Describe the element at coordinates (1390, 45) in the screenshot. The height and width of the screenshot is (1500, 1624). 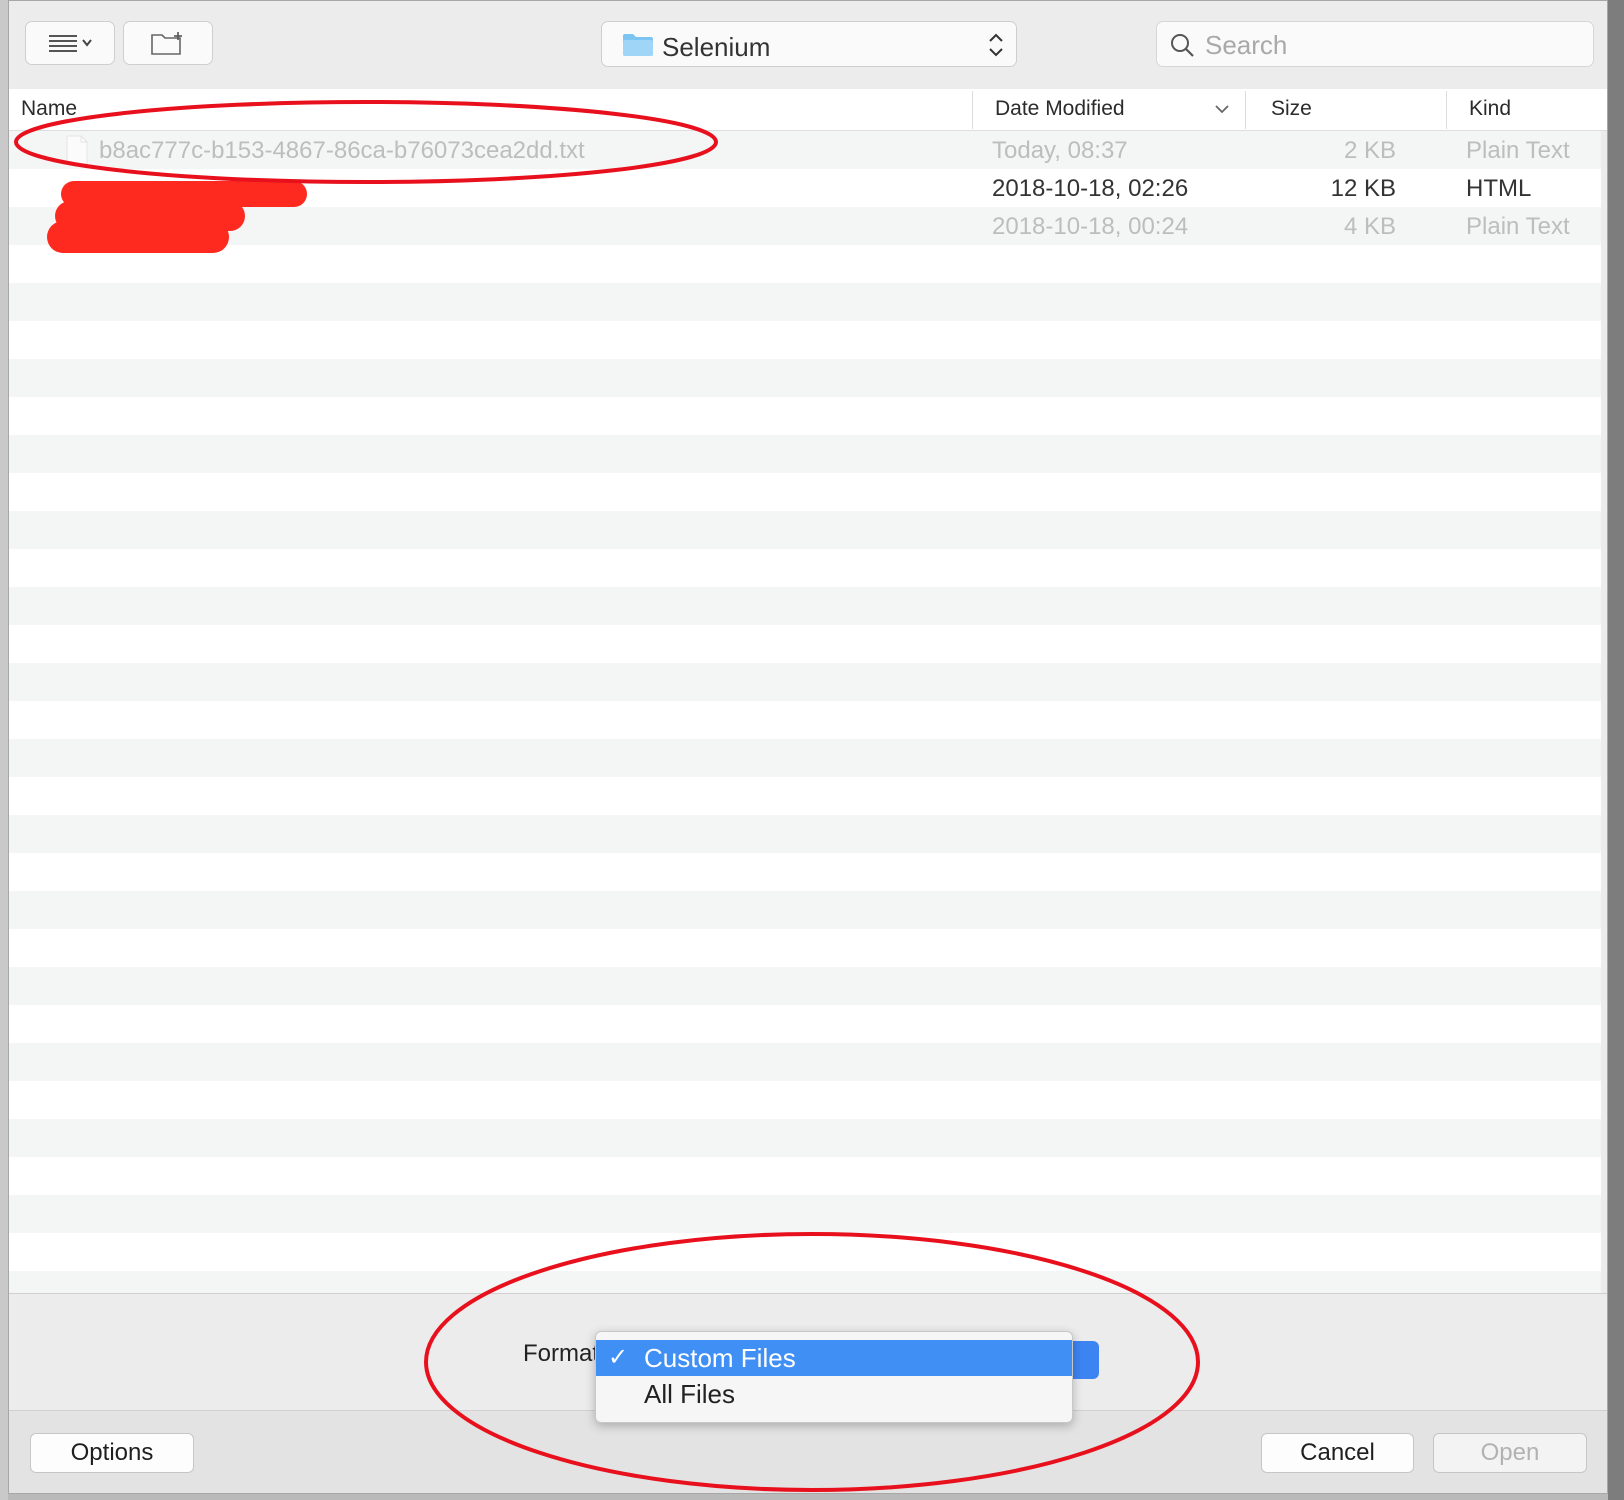
I see `search-input` at that location.